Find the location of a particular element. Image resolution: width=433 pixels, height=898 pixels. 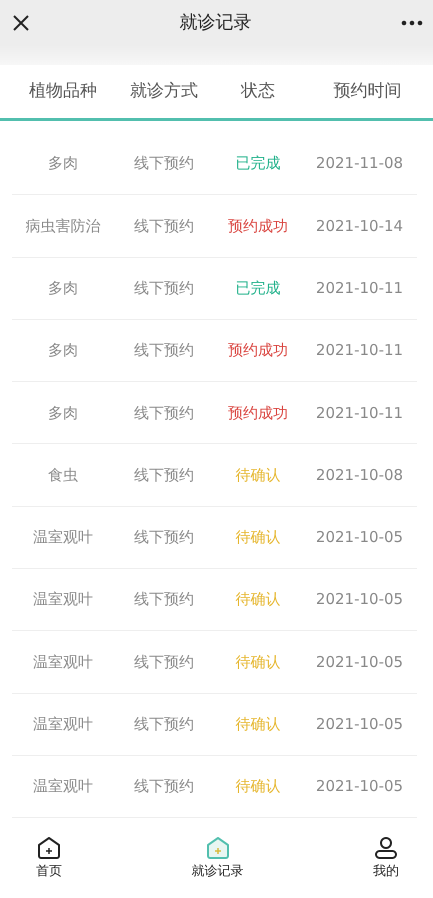

plant-cell-text: 食虫 is located at coordinates (63, 475).